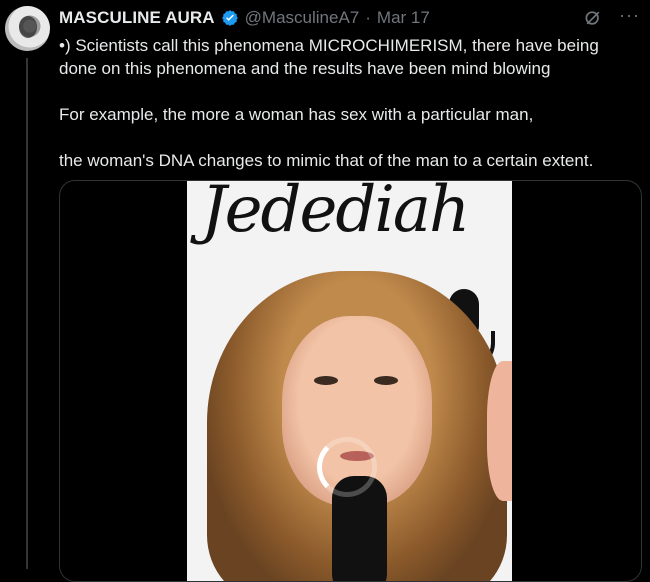 Image resolution: width=650 pixels, height=582 pixels. Describe the element at coordinates (386, 380) in the screenshot. I see `right-eye` at that location.